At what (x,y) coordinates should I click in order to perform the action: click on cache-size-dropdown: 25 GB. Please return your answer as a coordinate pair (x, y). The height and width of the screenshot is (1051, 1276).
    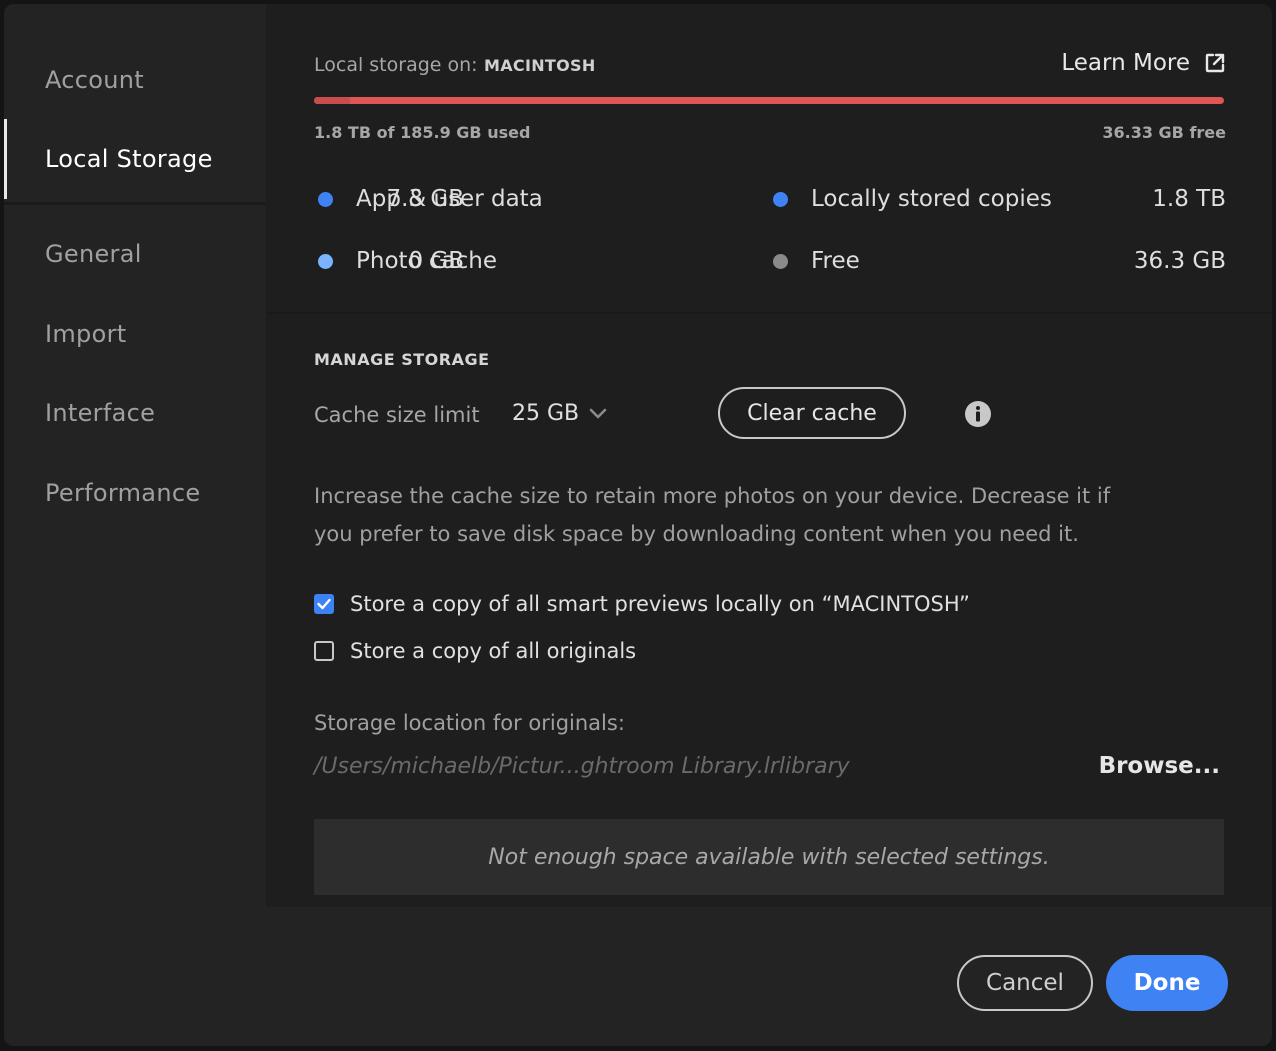
    Looking at the image, I should click on (559, 413).